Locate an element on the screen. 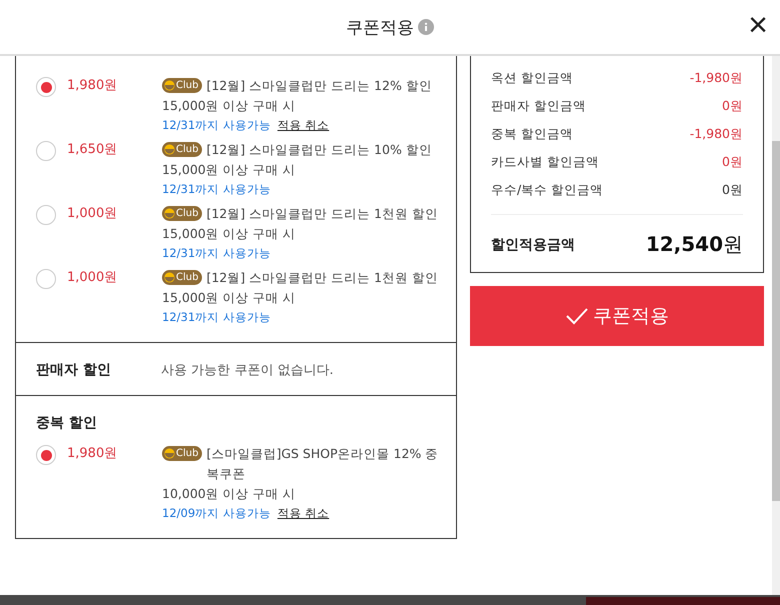 The width and height of the screenshot is (780, 605). coupon-amount: 1,650원 is located at coordinates (92, 149).